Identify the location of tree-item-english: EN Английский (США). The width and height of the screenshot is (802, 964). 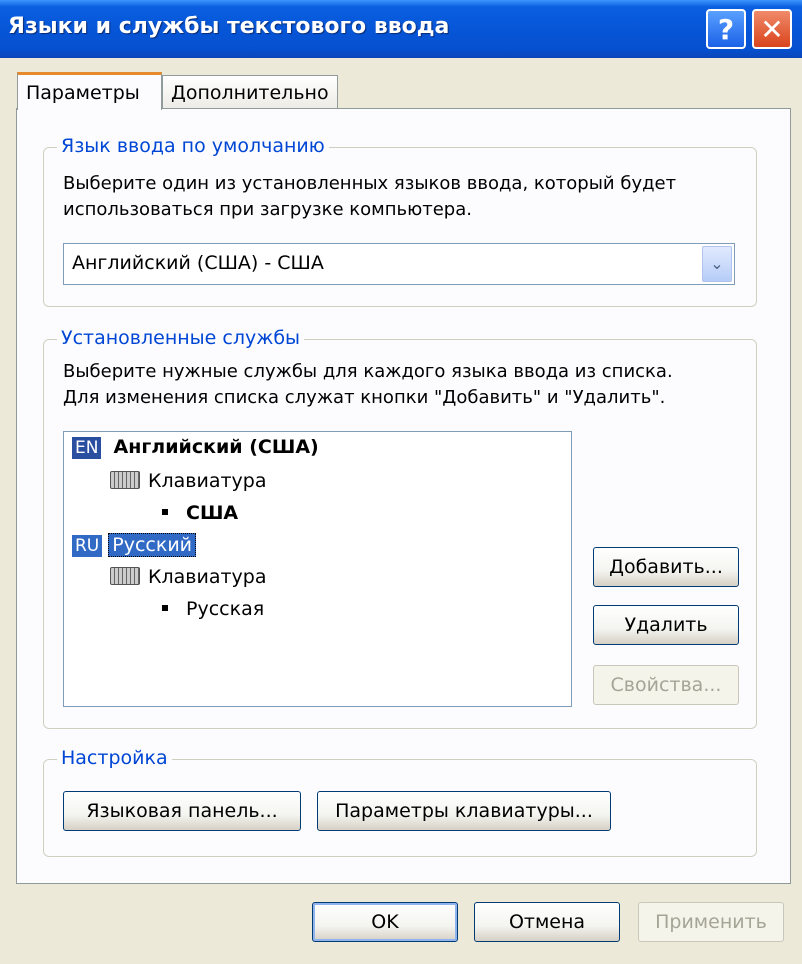
(195, 447).